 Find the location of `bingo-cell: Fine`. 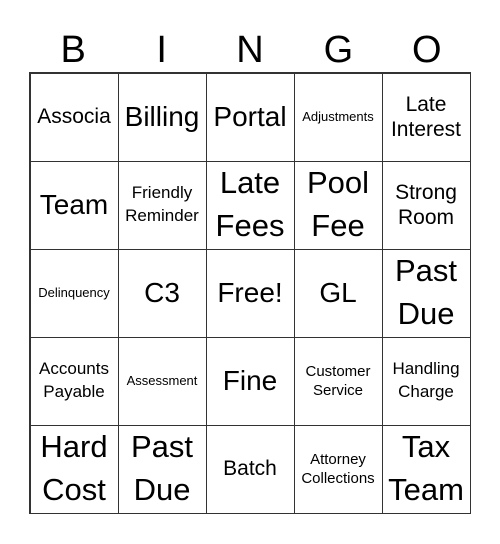

bingo-cell: Fine is located at coordinates (250, 381).